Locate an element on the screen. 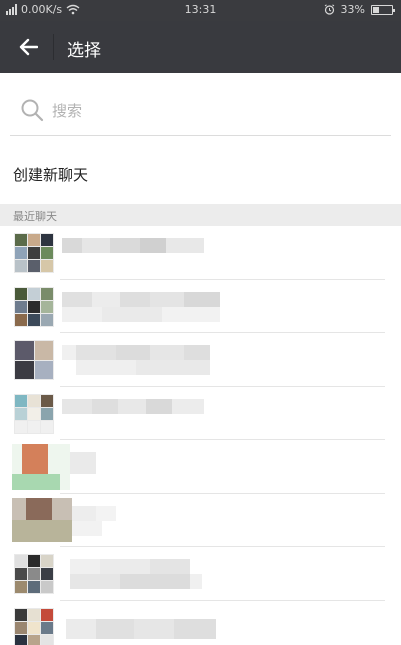 This screenshot has width=401, height=645. battery-icon is located at coordinates (383, 9).